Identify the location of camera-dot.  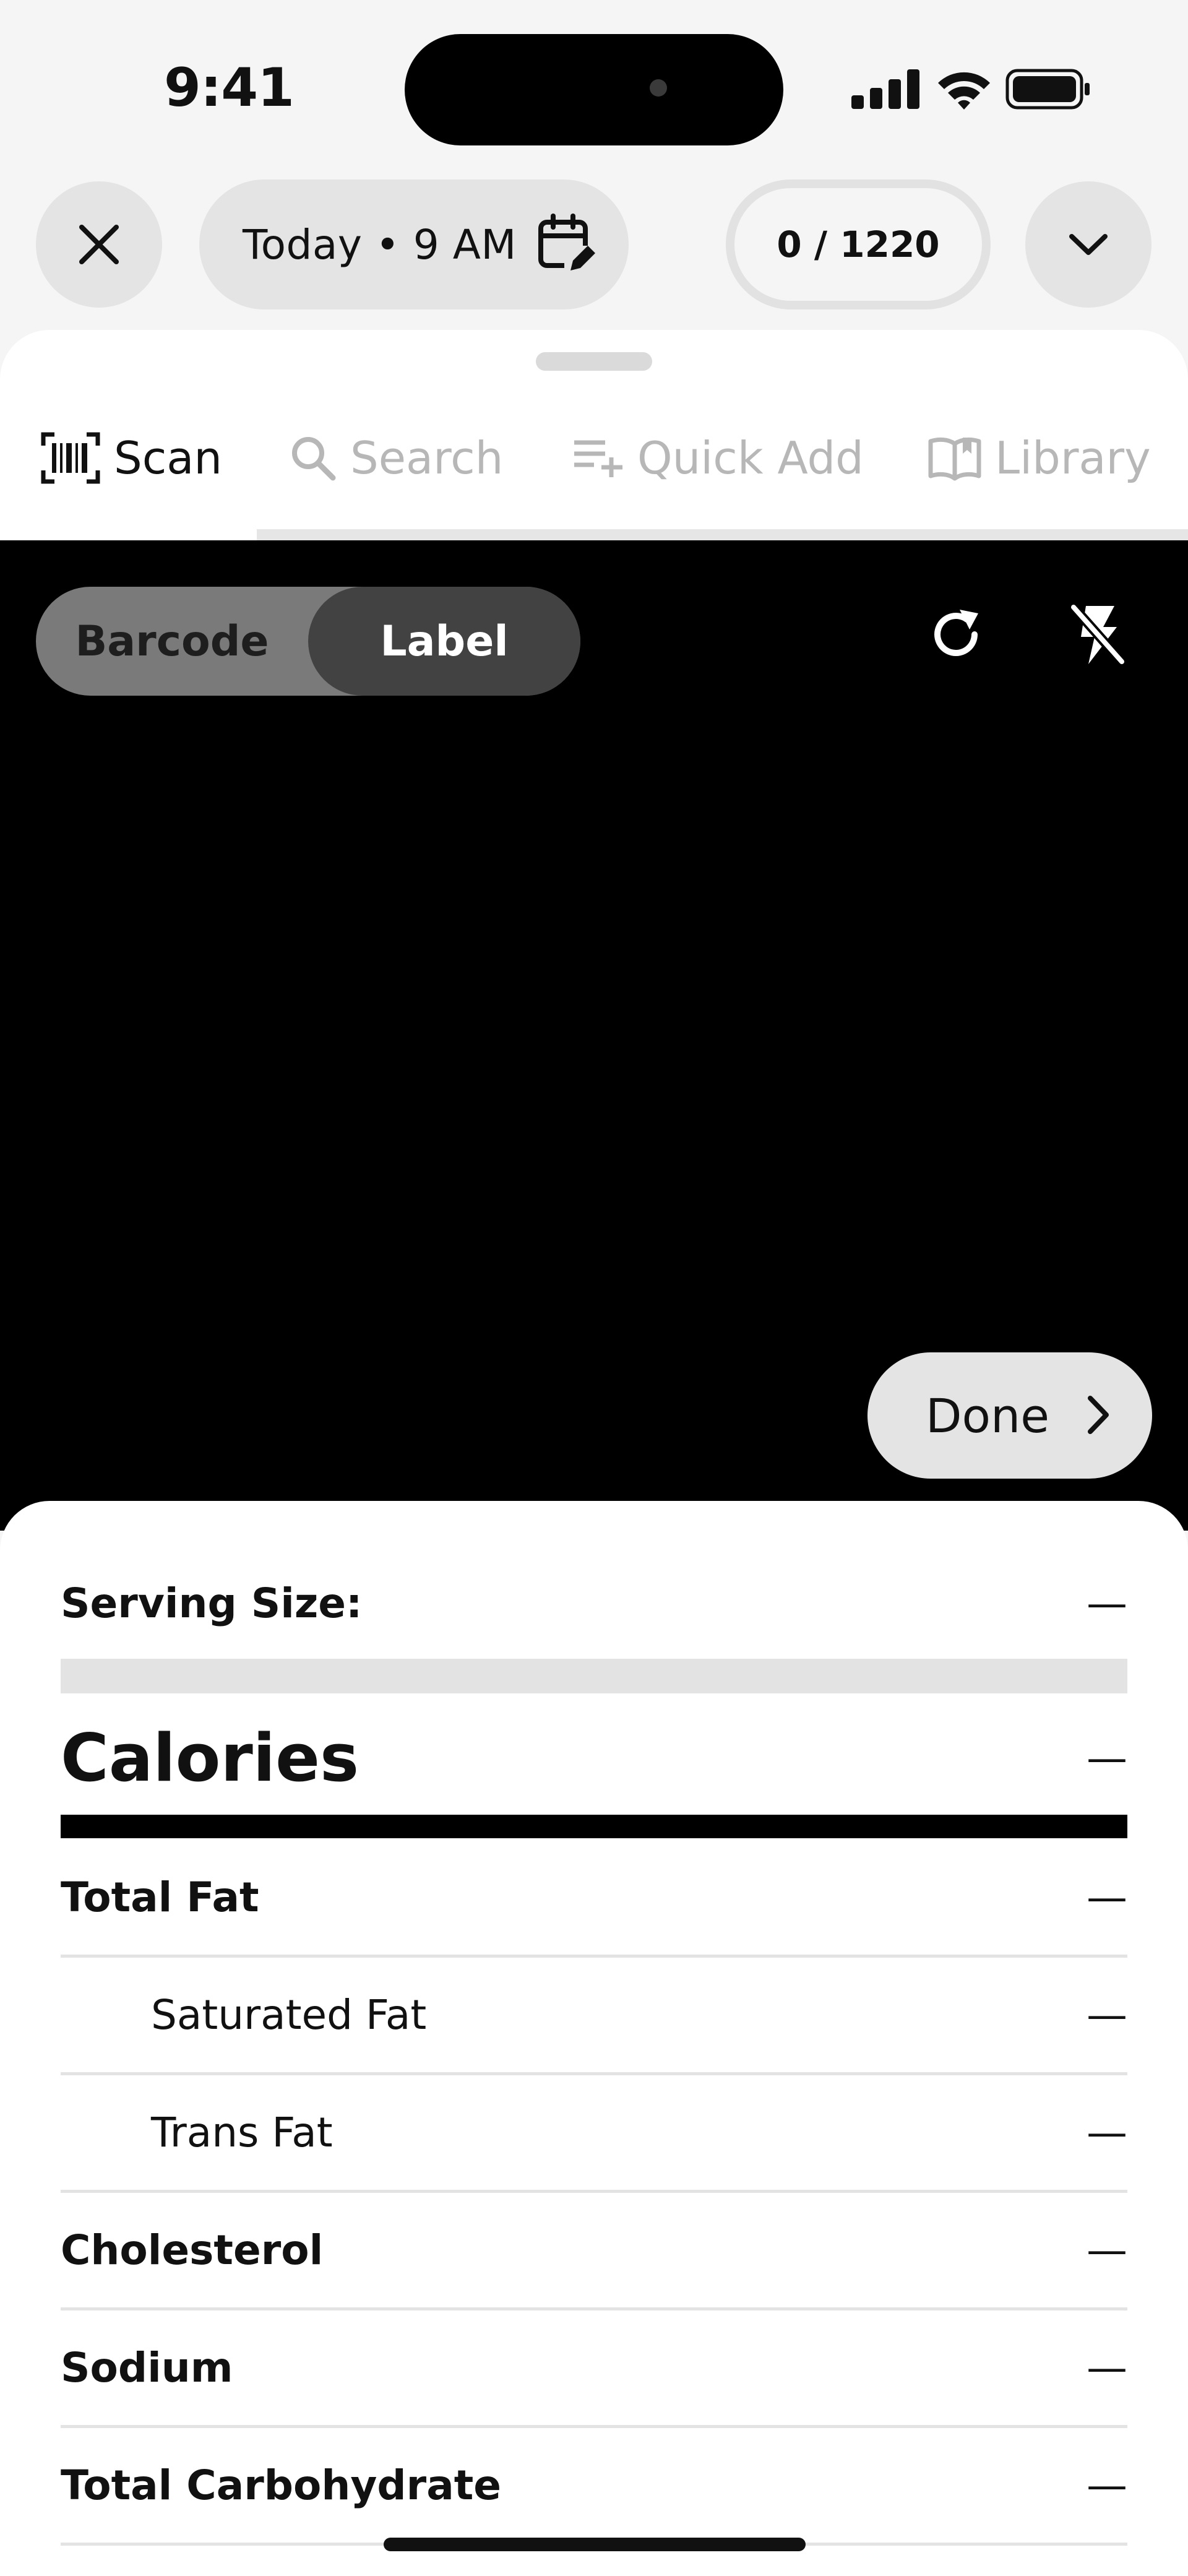
(658, 88).